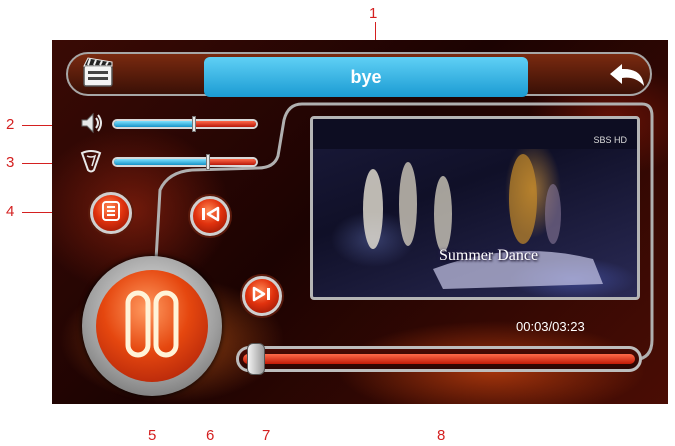 The width and height of the screenshot is (675, 446). Describe the element at coordinates (91, 123) in the screenshot. I see `speaker-icon` at that location.